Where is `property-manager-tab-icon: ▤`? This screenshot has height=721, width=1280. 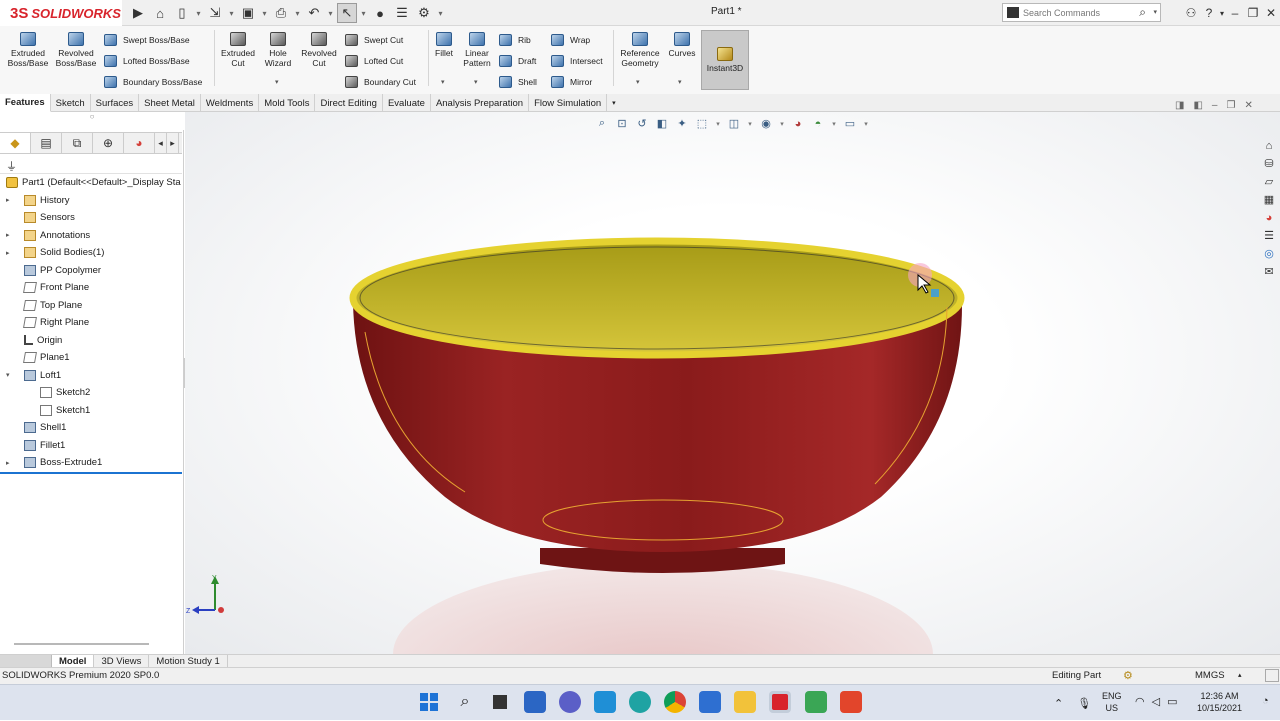
property-manager-tab-icon: ▤ is located at coordinates (46, 143).